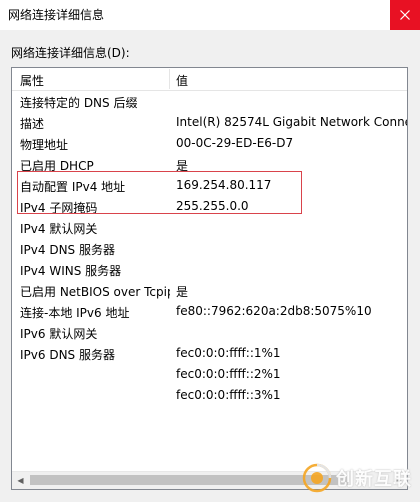 The image size is (420, 502). Describe the element at coordinates (32, 124) in the screenshot. I see `property-cell: 描述` at that location.